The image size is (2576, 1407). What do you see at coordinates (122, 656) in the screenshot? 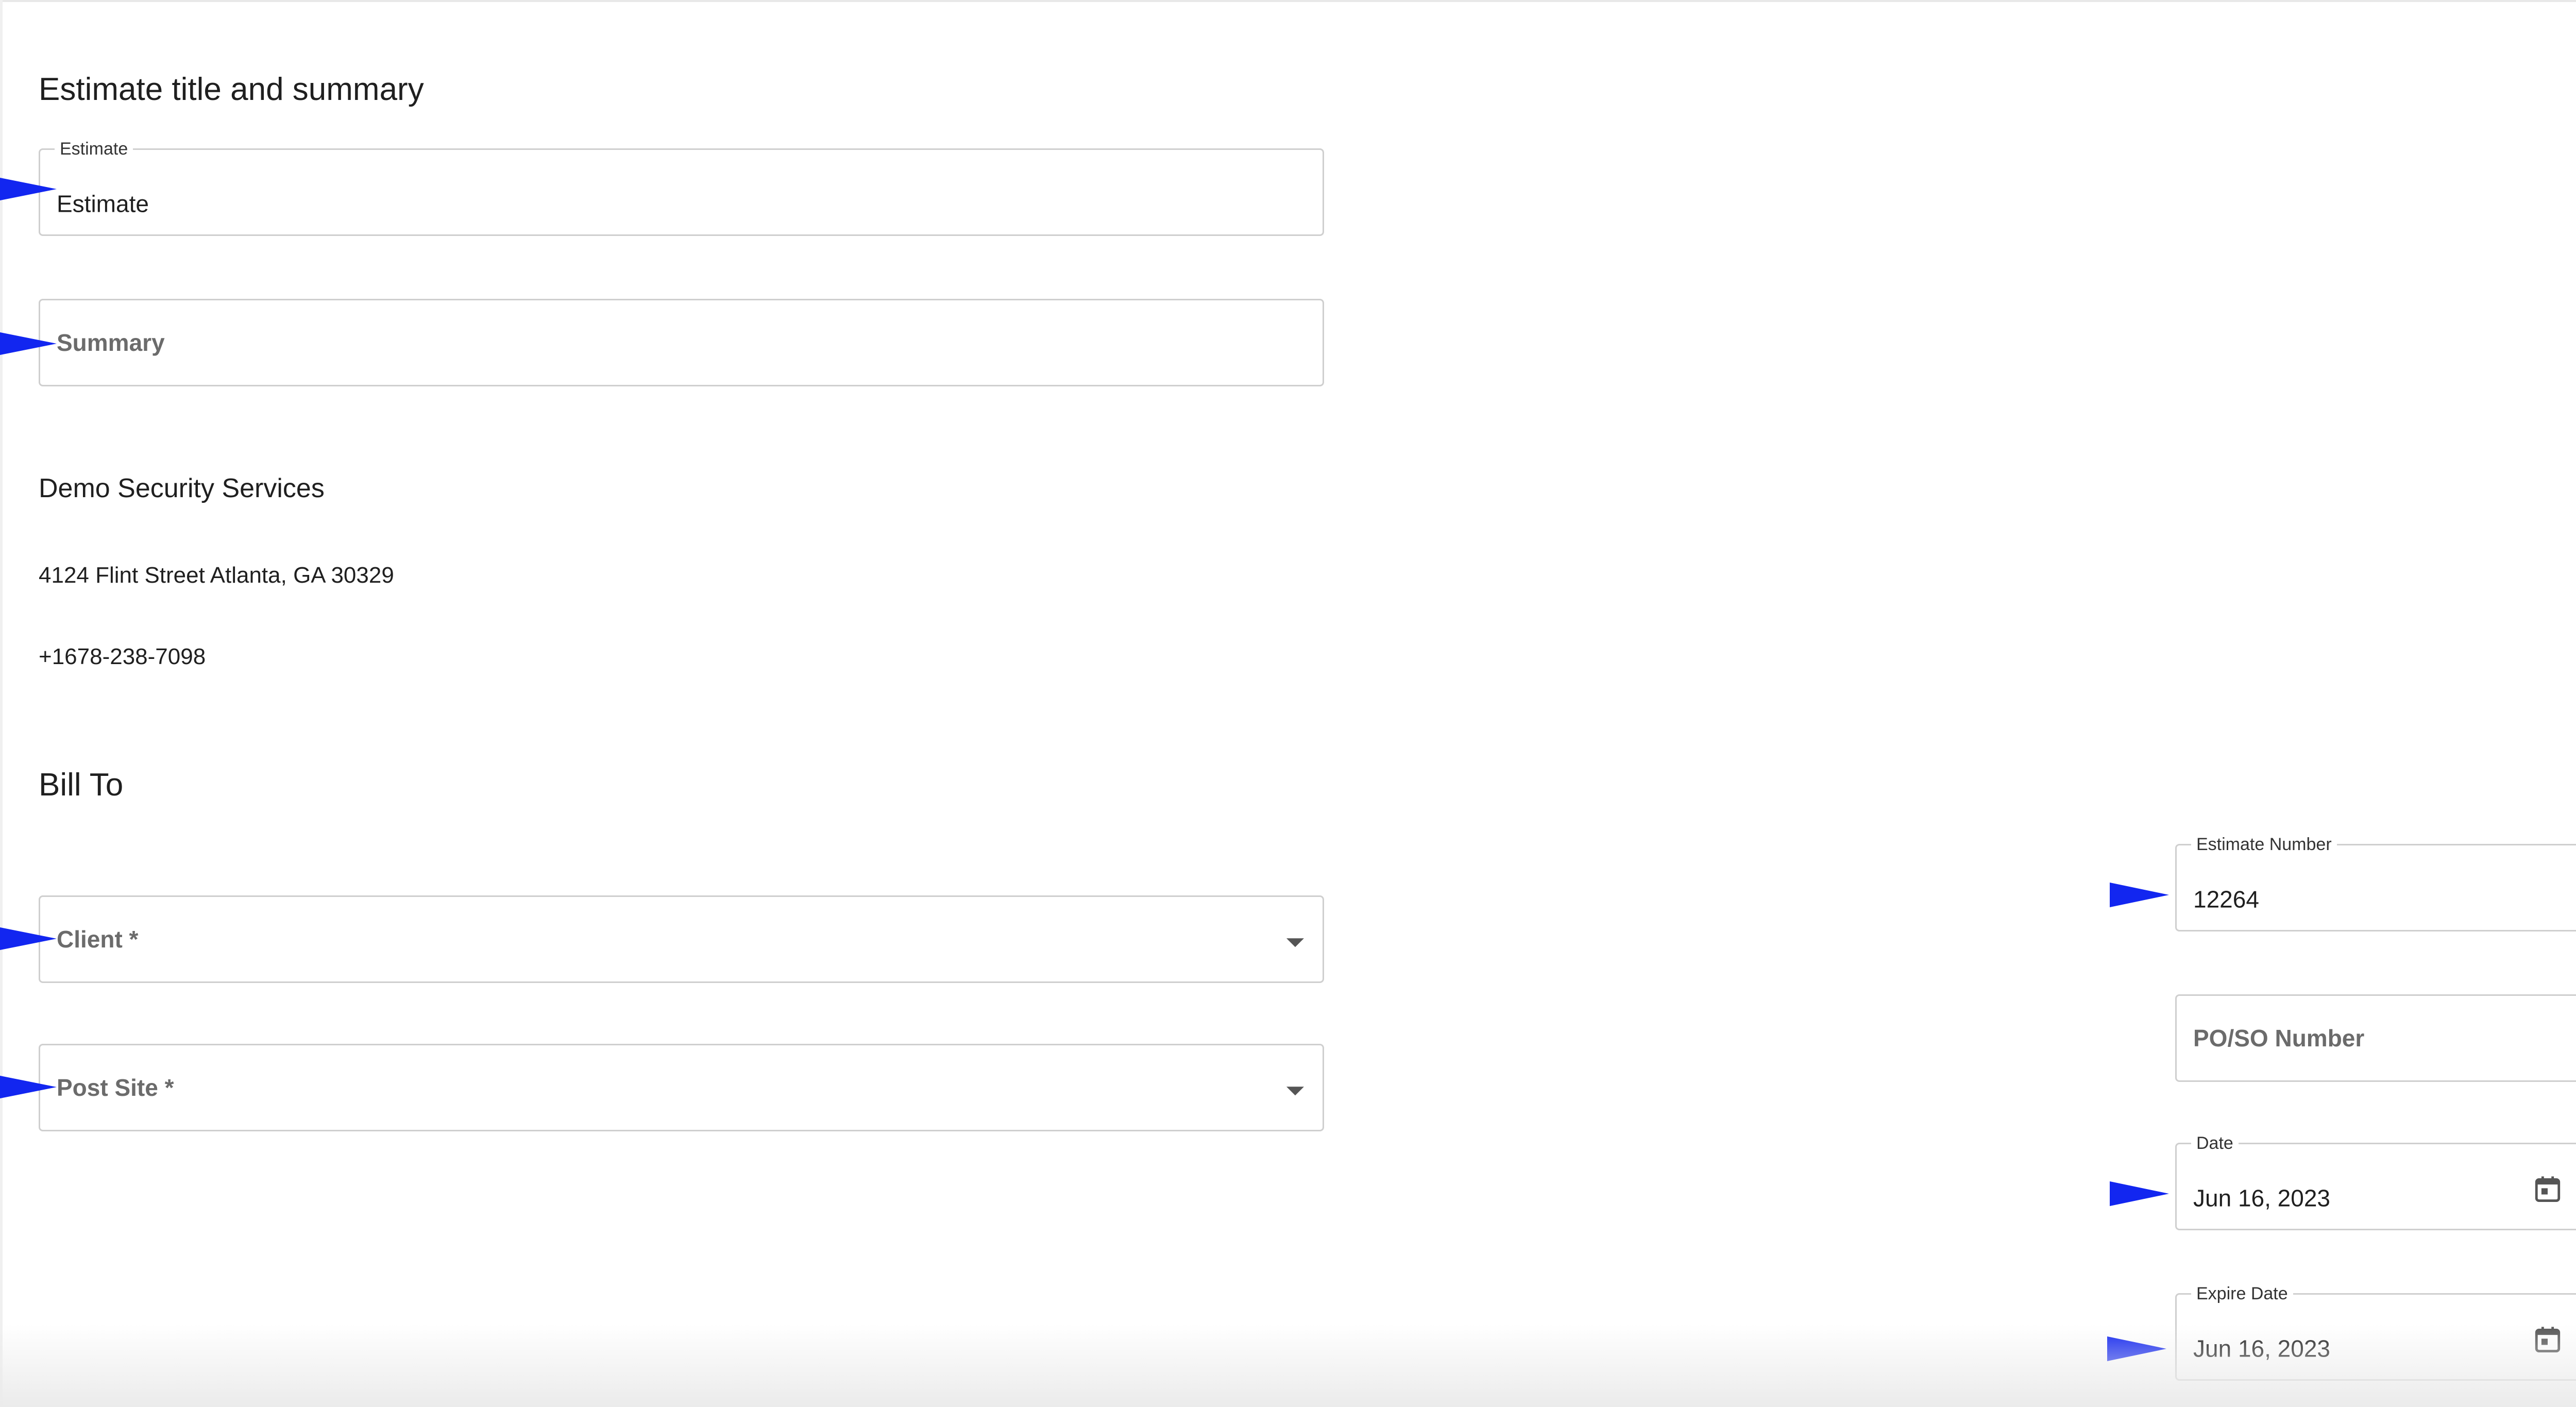
I see `company-phone: +1678-238-7098` at bounding box center [122, 656].